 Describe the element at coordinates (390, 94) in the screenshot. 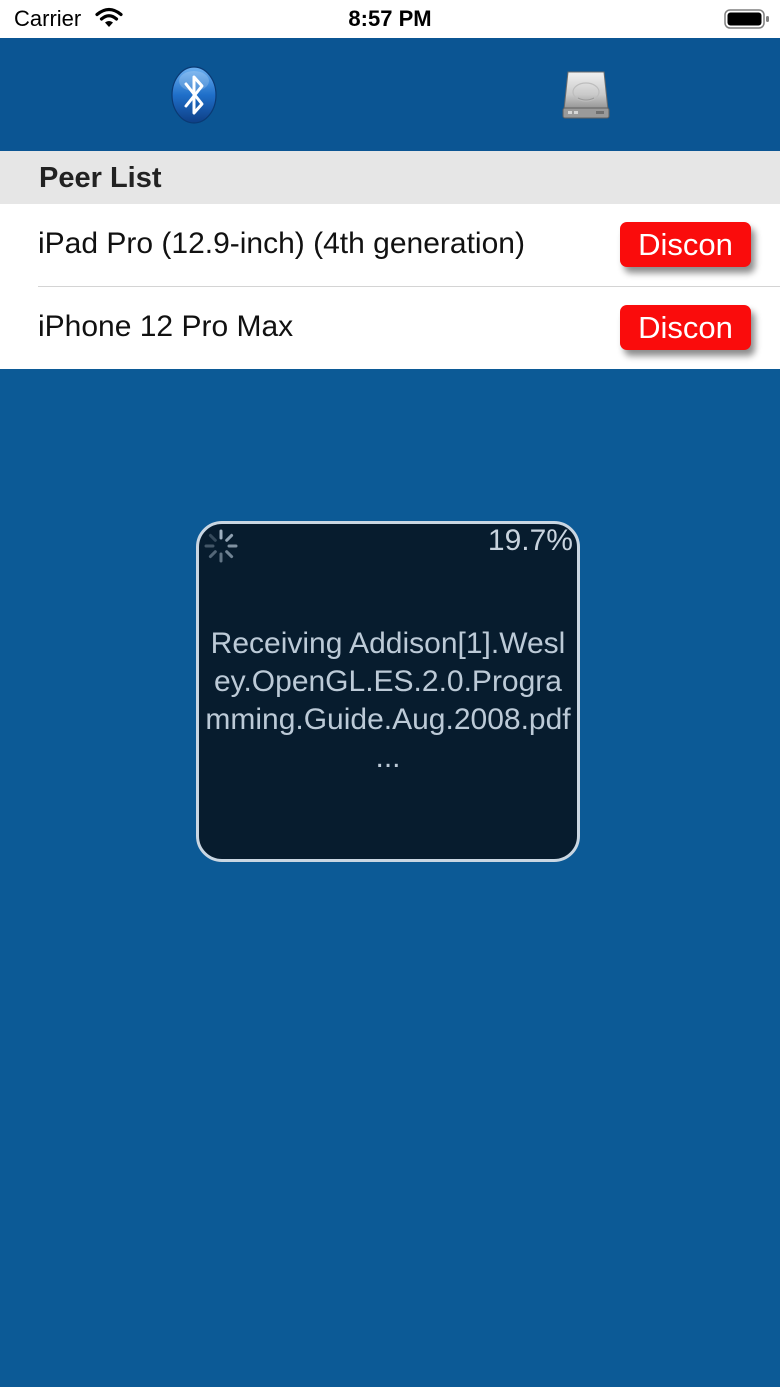

I see `toolbar` at that location.